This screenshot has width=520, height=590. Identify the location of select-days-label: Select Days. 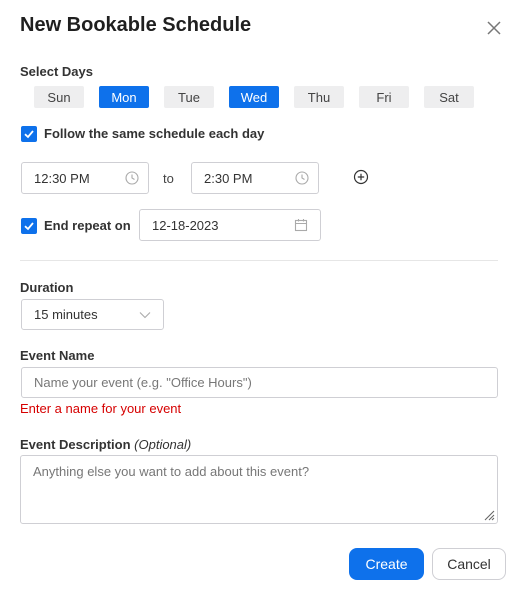
(56, 71).